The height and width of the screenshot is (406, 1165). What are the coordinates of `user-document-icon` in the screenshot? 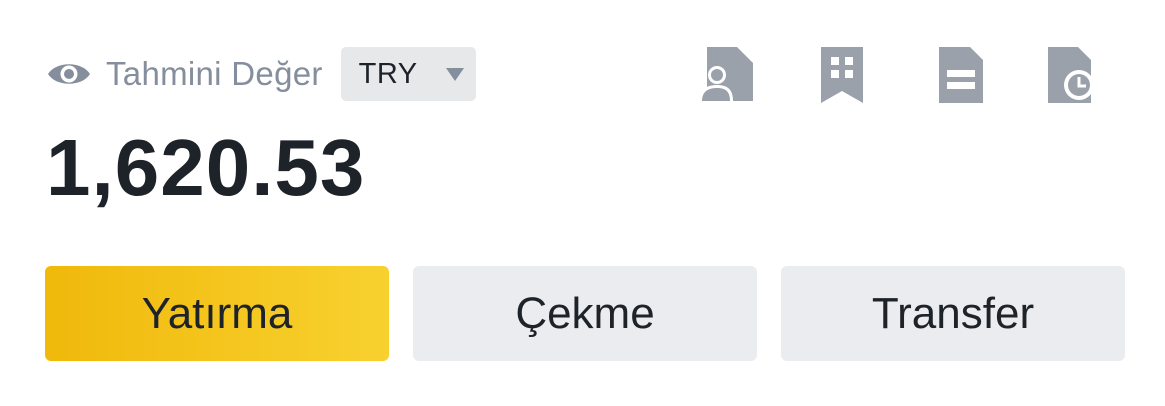 It's located at (726, 74).